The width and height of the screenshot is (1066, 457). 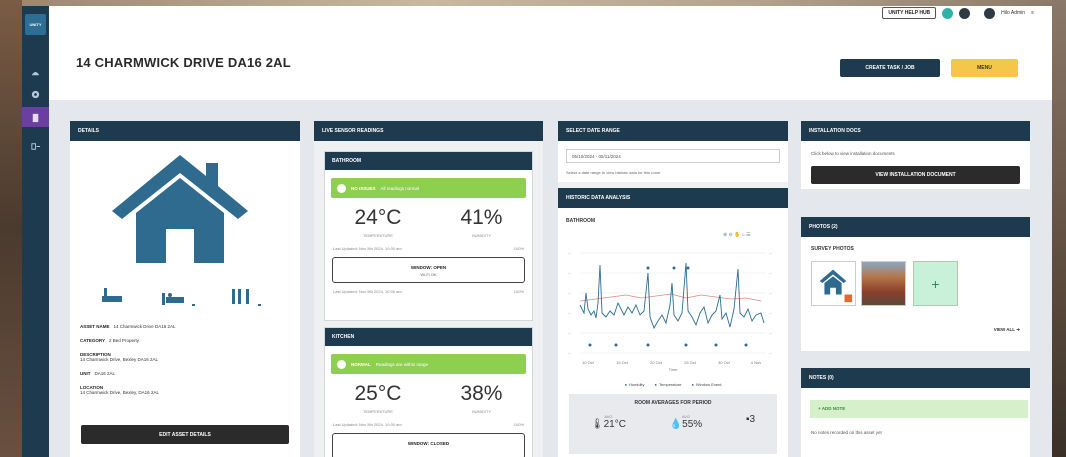 What do you see at coordinates (35, 72) in the screenshot?
I see `nav-dashboard` at bounding box center [35, 72].